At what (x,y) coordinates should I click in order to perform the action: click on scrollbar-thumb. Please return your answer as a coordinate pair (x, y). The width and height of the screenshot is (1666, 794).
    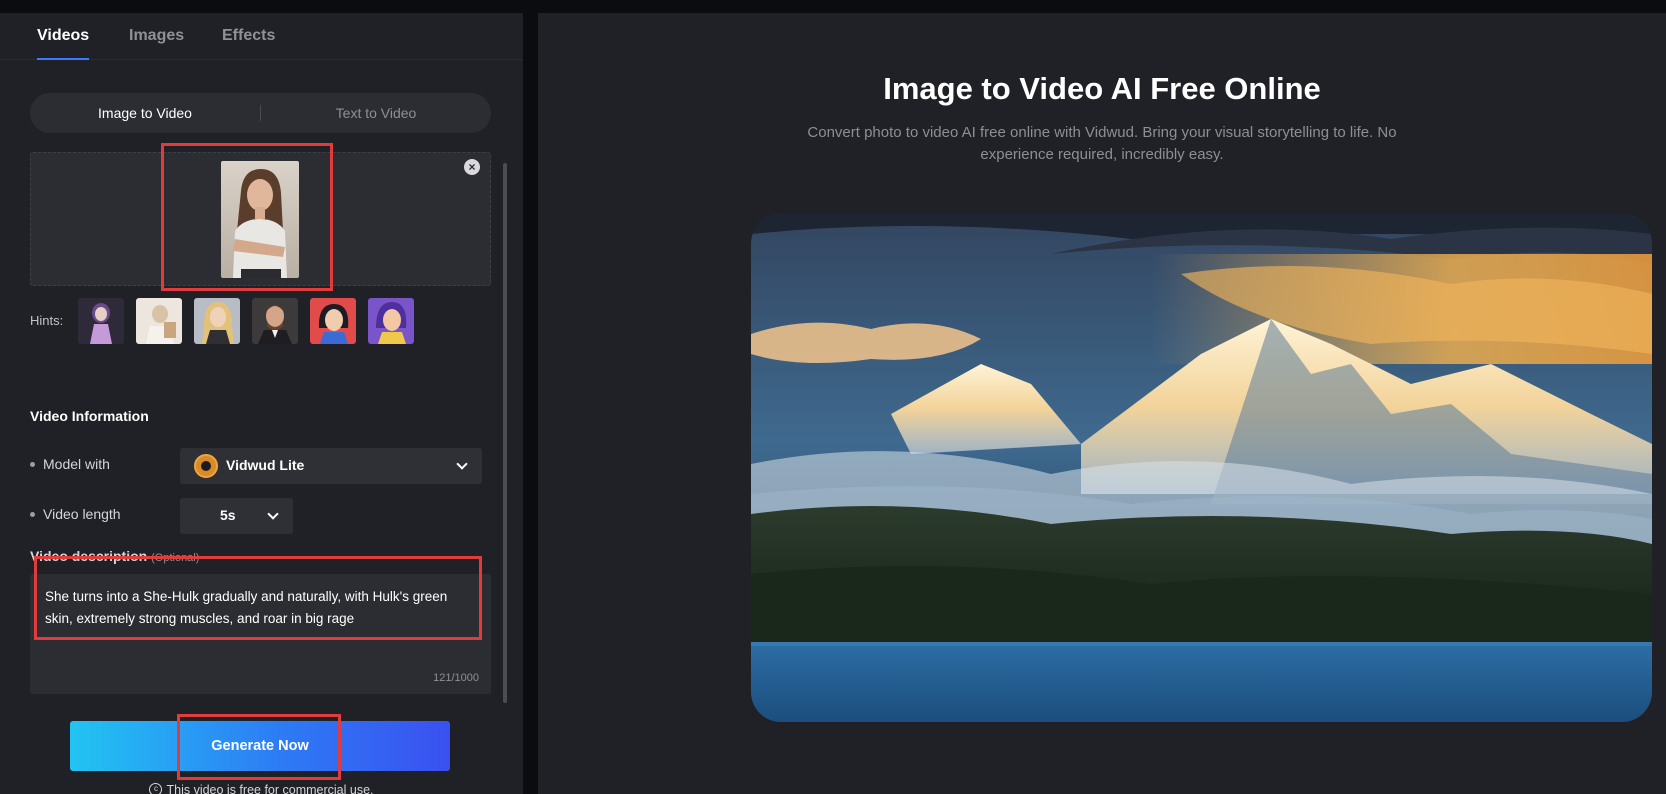
    Looking at the image, I should click on (505, 433).